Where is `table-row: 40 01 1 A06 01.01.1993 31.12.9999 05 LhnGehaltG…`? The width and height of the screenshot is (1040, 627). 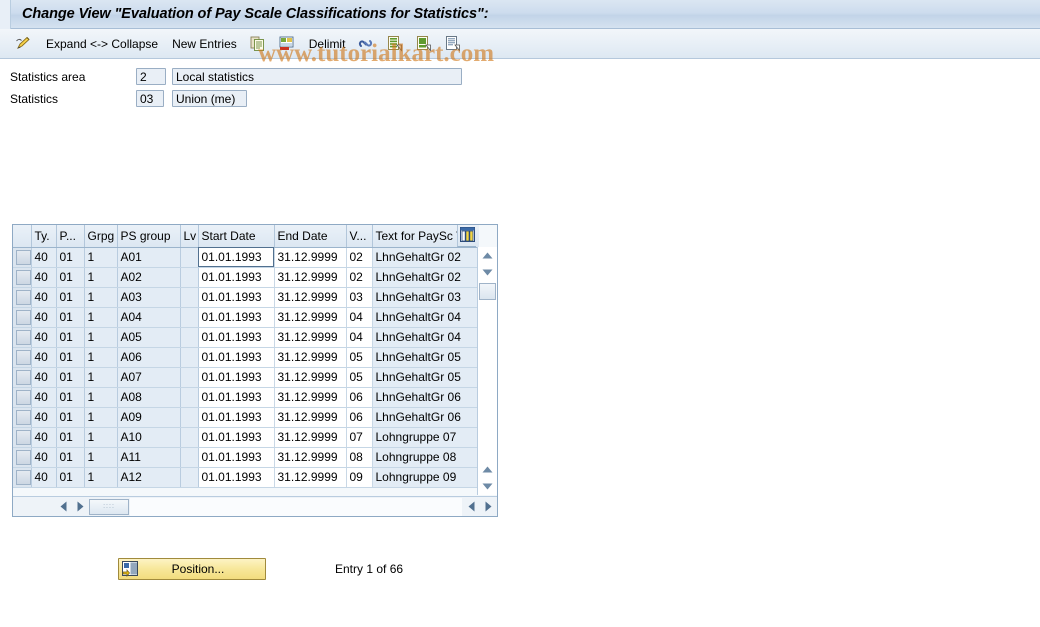
table-row: 40 01 1 A06 01.01.1993 31.12.9999 05 LhnGehaltG… is located at coordinates (246, 357).